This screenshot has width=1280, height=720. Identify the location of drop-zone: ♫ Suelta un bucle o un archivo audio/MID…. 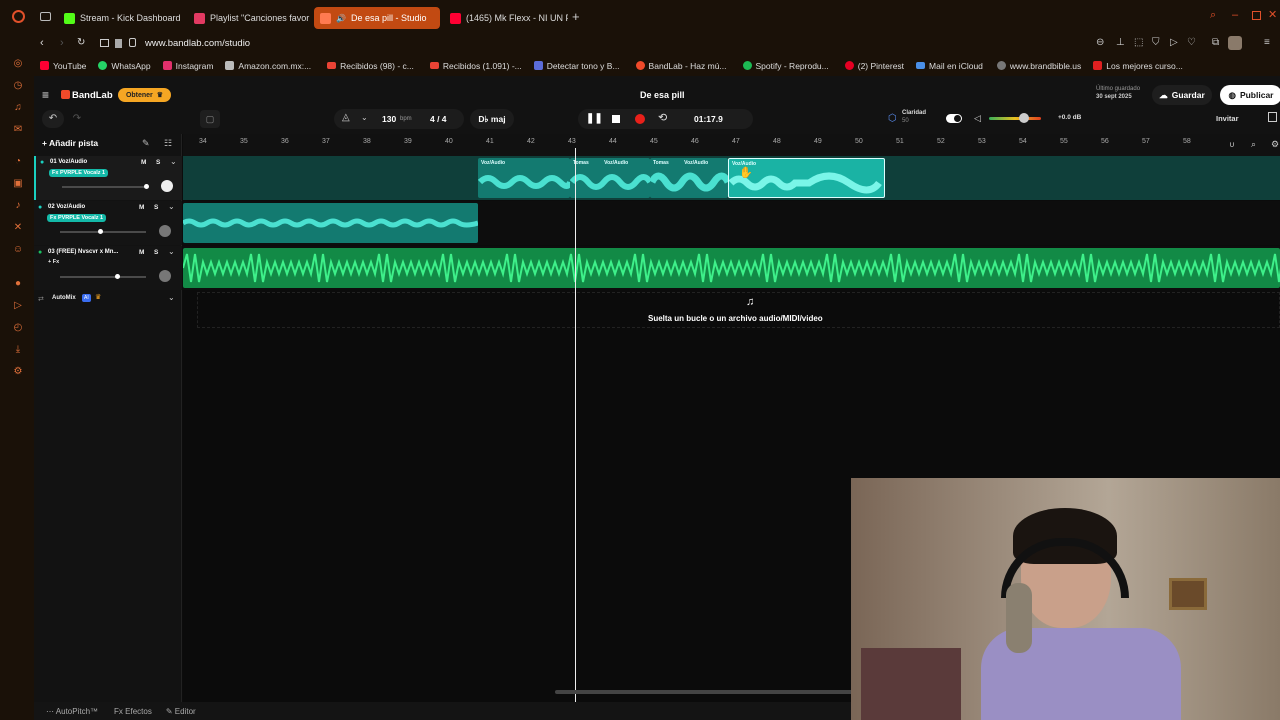
(738, 310).